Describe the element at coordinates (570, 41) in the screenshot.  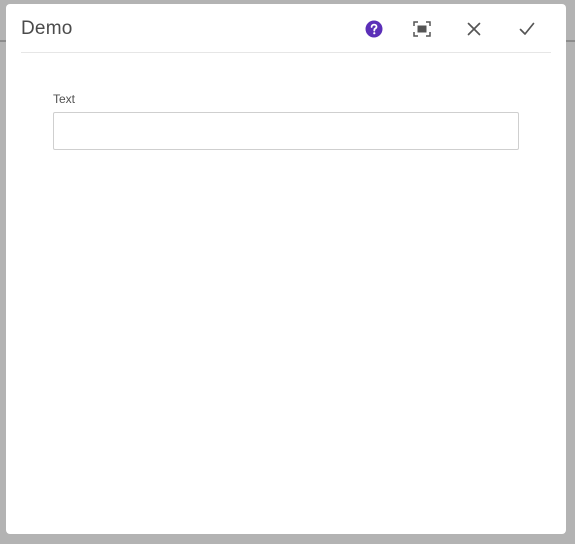
I see `backdrop-divider` at that location.